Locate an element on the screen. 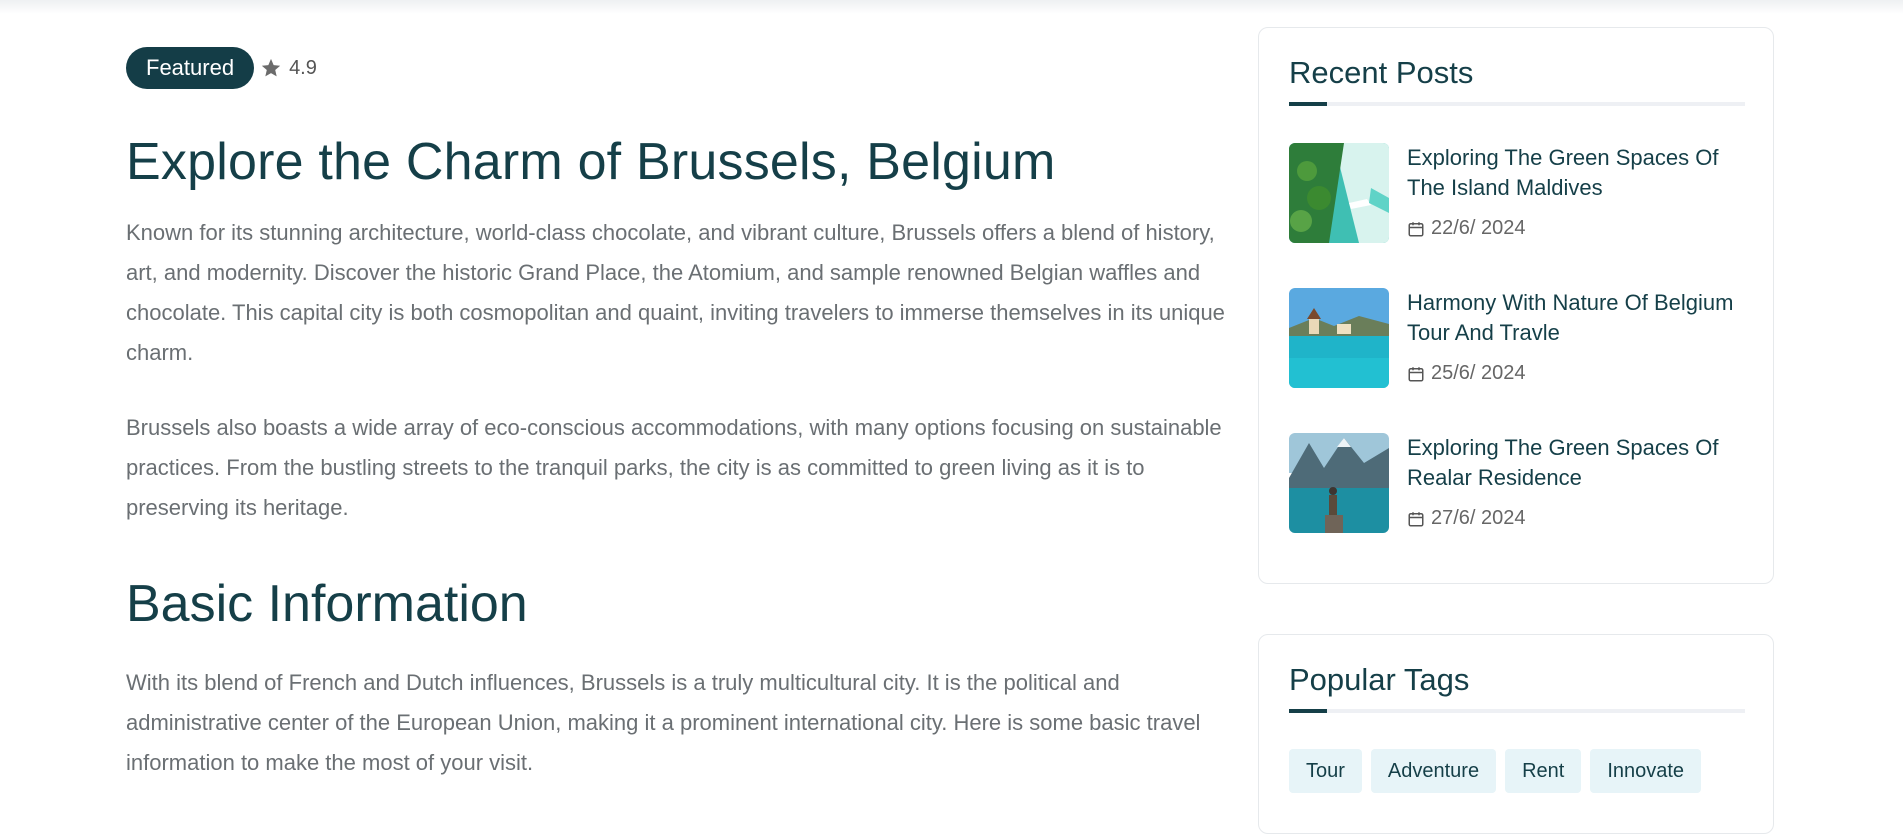  star-icon is located at coordinates (271, 67).